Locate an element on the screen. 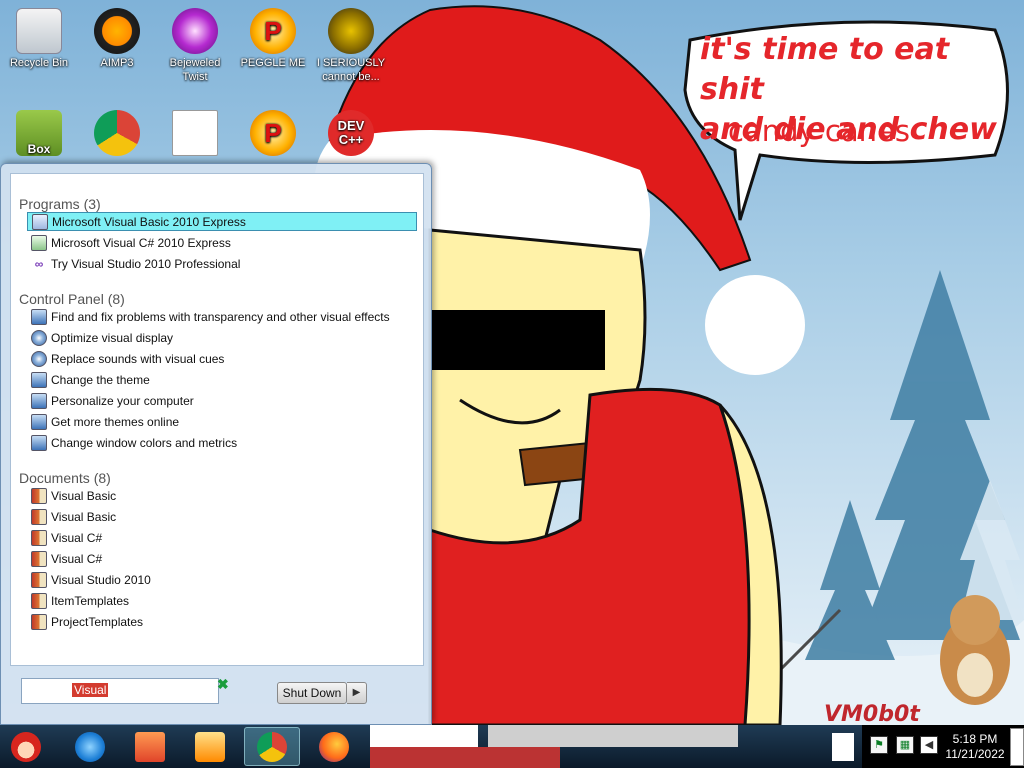 This screenshot has width=1024, height=768. troubleshoot-icon is located at coordinates (39, 316).